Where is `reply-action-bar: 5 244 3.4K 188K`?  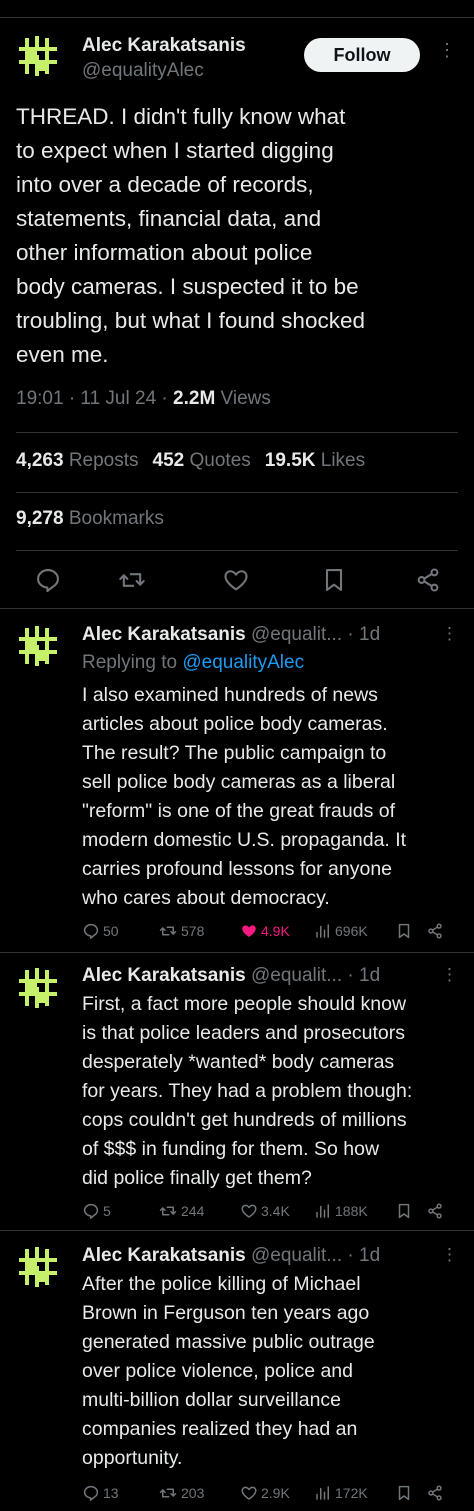
reply-action-bar: 5 244 3.4K 188K is located at coordinates (272, 1211).